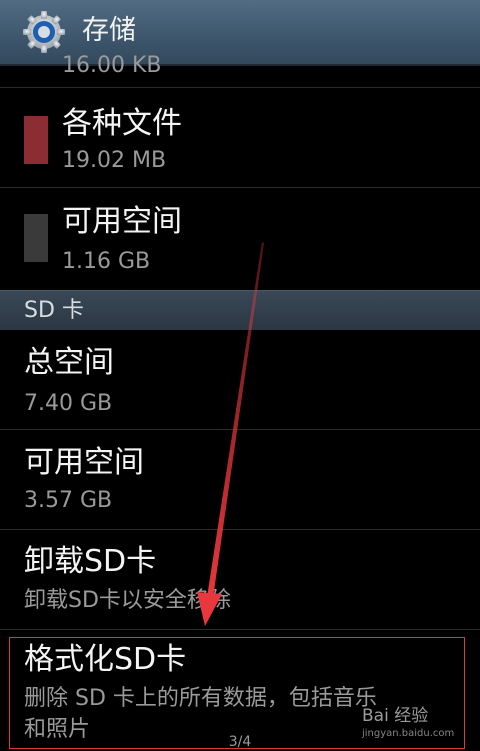 The image size is (480, 751). What do you see at coordinates (106, 261) in the screenshot?
I see `free-space-value: 1.16 GB` at bounding box center [106, 261].